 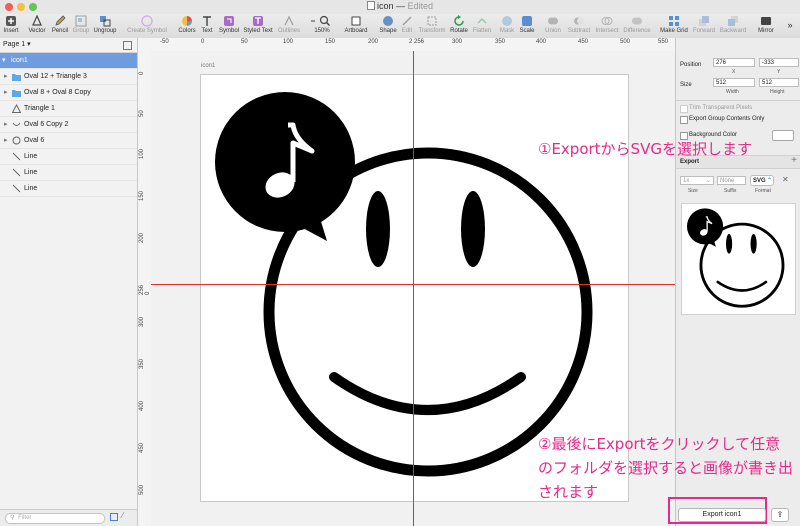 What do you see at coordinates (762, 180) in the screenshot?
I see `export-format-select: SVG ⌃` at bounding box center [762, 180].